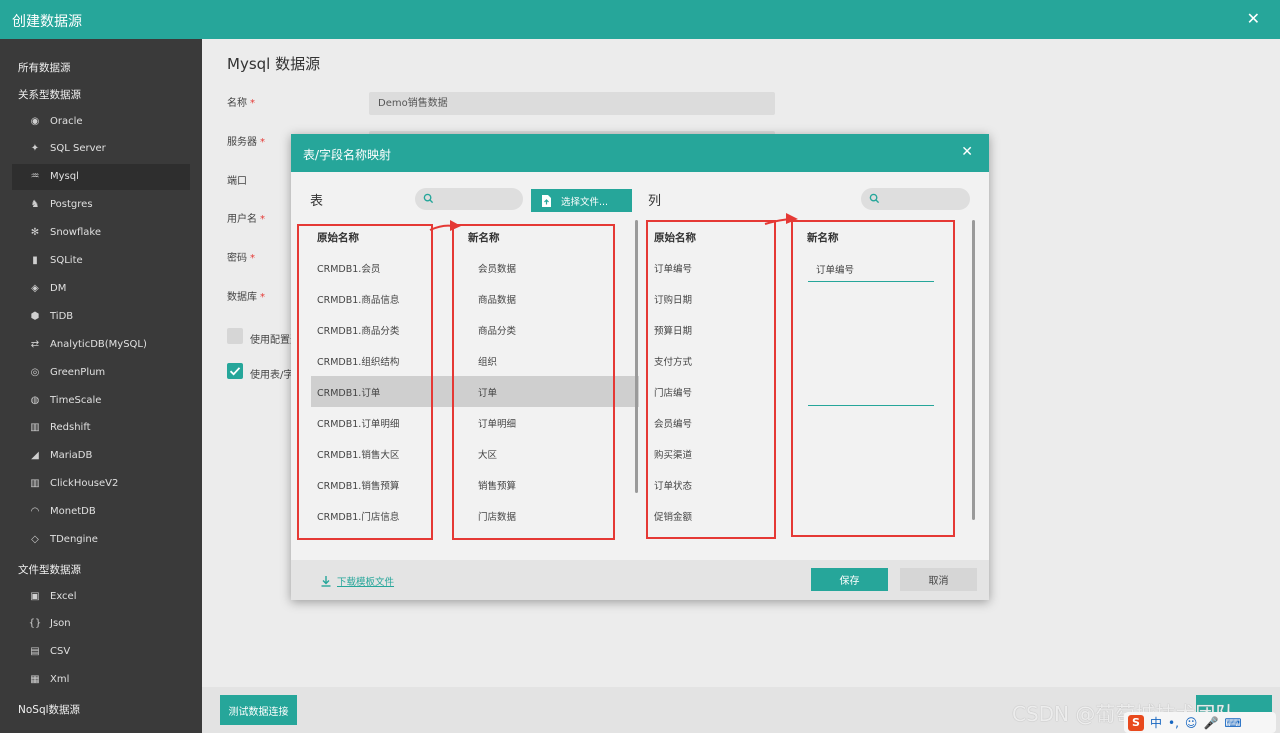 The image size is (1280, 733). I want to click on sidebar-item-clickhousev2: ▥ ClickHouseV2, so click(101, 484).